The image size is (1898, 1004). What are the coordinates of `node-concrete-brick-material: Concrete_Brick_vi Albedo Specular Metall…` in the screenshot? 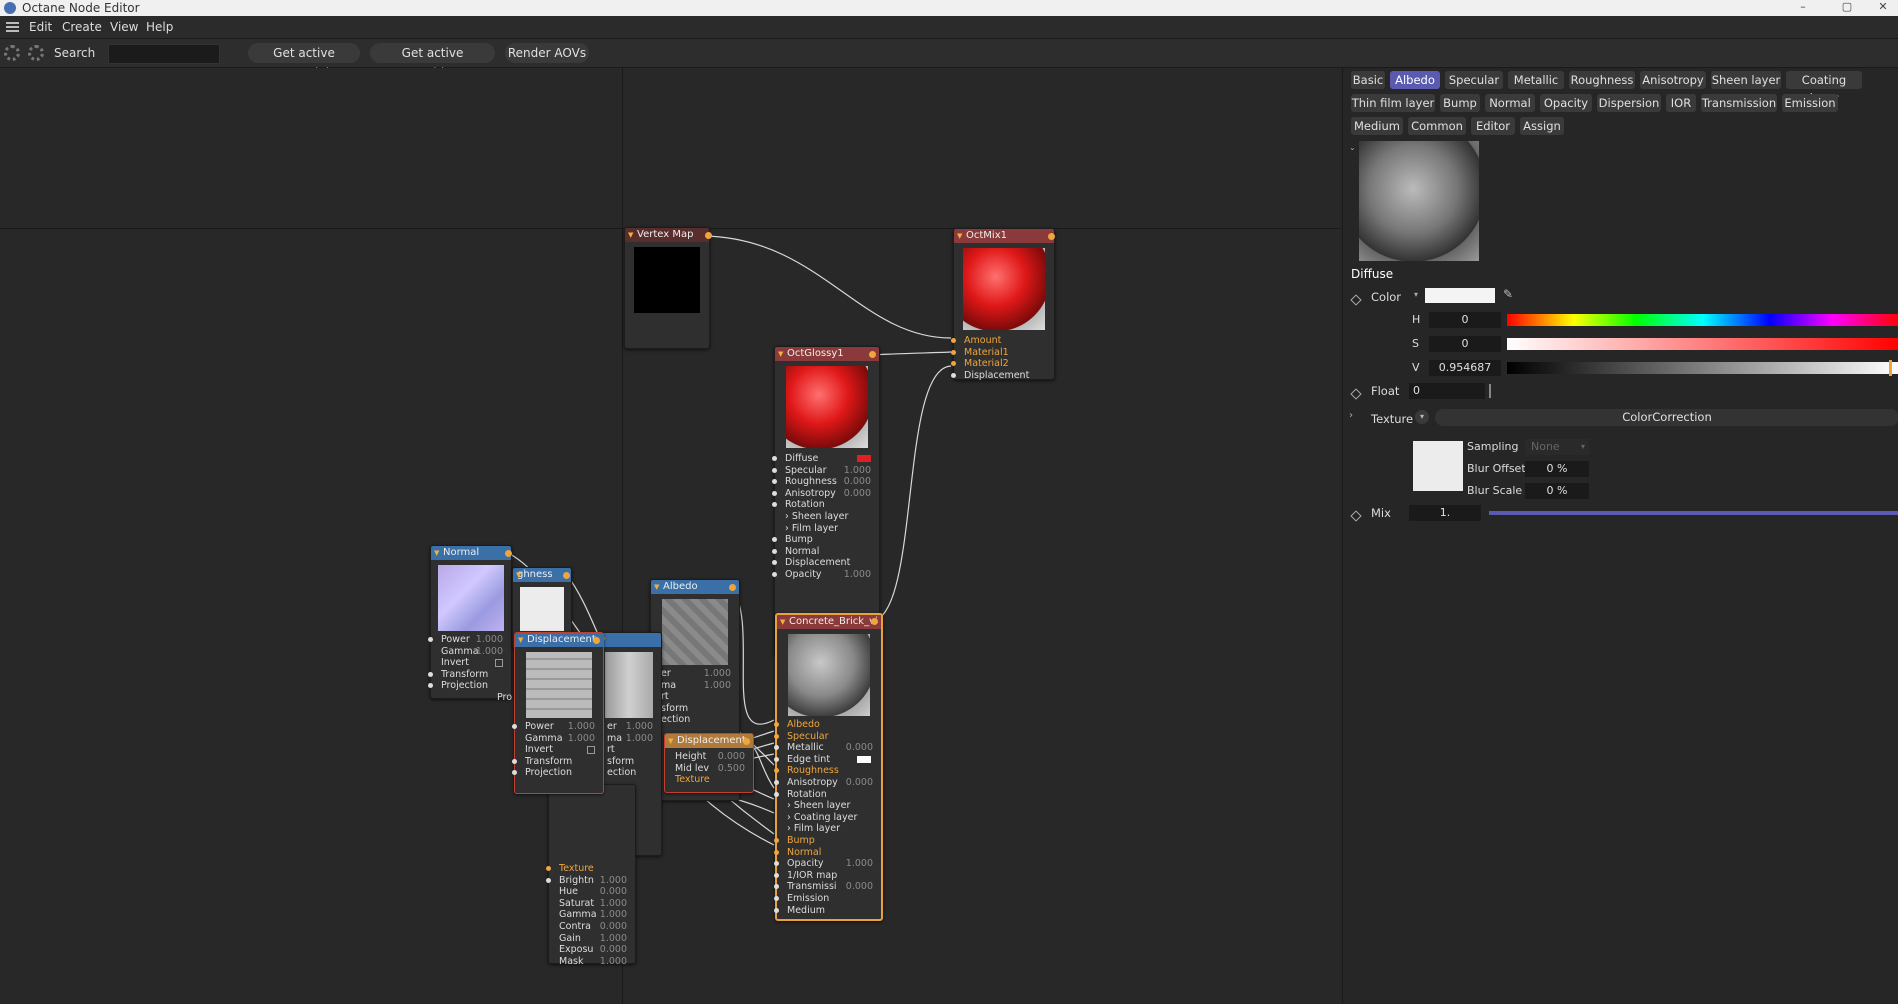 It's located at (828, 767).